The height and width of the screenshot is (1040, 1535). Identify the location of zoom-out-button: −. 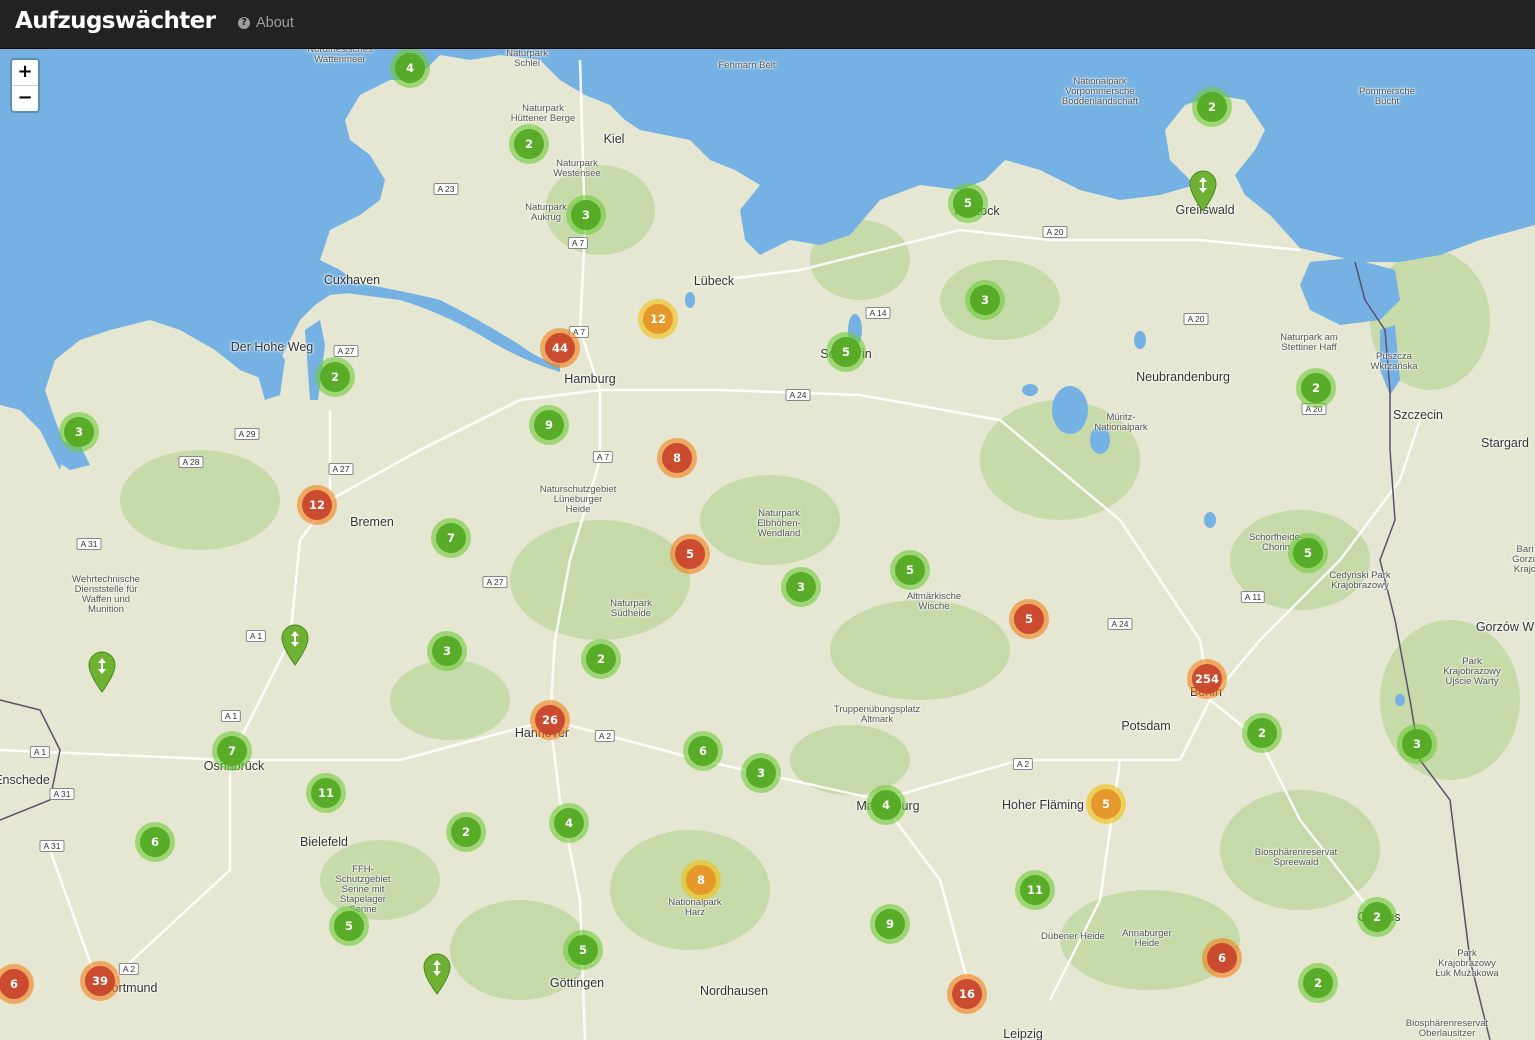
(25, 98).